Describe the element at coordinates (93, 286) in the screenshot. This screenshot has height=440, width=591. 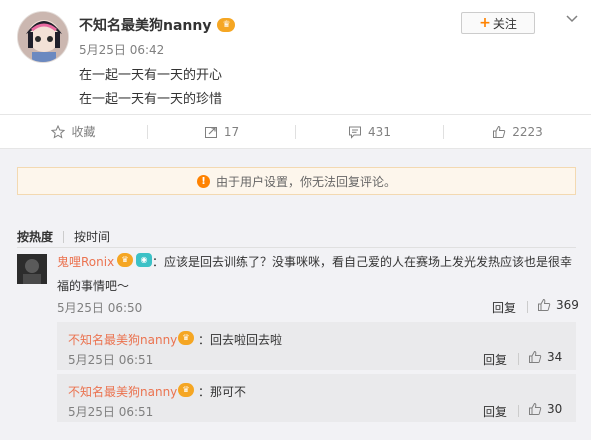
I see `comment-text-continued: 福的事情吧～` at that location.